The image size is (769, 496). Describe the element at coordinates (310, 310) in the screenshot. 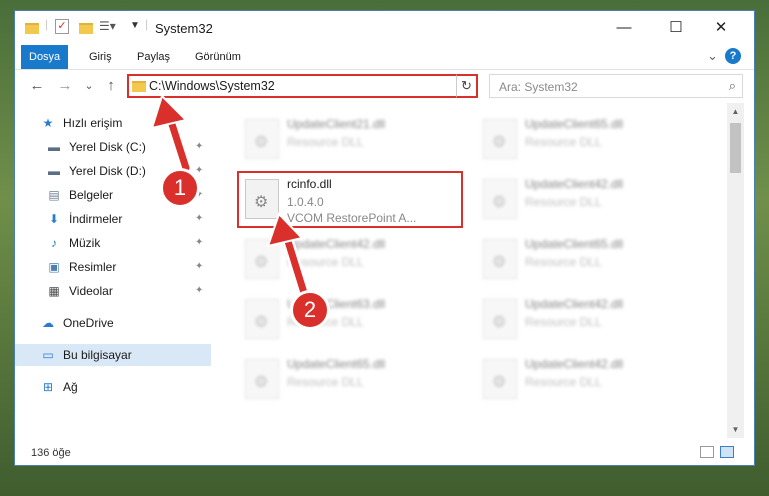

I see `callout-badge-2: 2` at that location.